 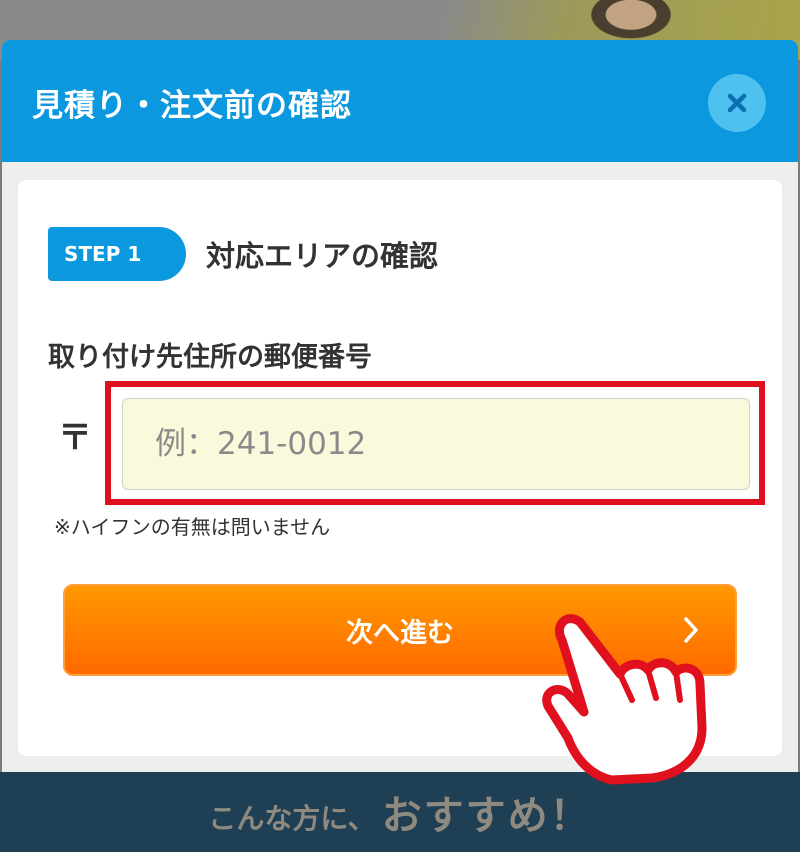 What do you see at coordinates (192, 527) in the screenshot?
I see `hyphen-note: ※ハイフンの有無は問いません` at bounding box center [192, 527].